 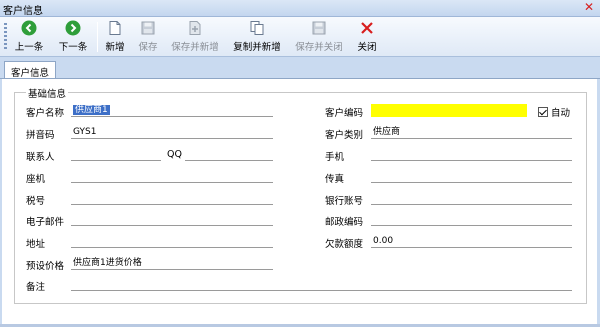 What do you see at coordinates (40, 135) in the screenshot?
I see `pinyin-code-label: 拼音码` at bounding box center [40, 135].